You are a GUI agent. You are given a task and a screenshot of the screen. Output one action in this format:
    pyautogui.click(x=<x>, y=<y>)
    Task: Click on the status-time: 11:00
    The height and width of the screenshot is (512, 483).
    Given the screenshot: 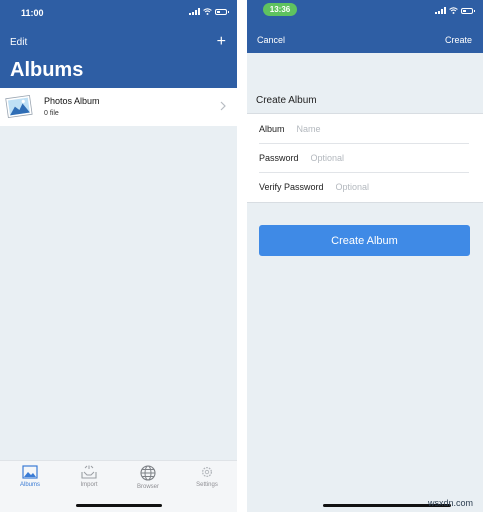 What is the action you would take?
    pyautogui.click(x=32, y=13)
    